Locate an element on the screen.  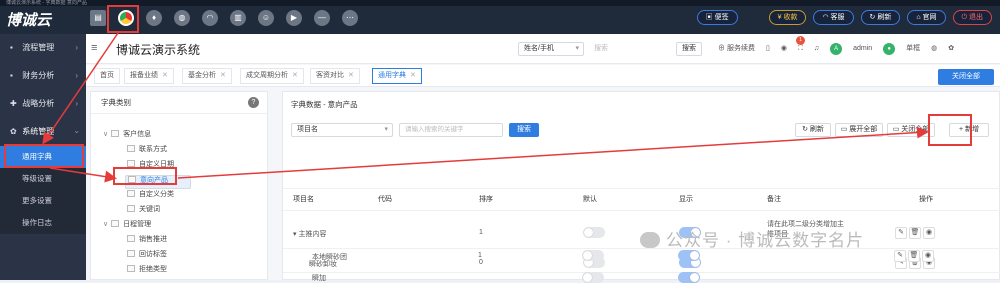
app-logo: 博诚云 is located at coordinates (29, 20).